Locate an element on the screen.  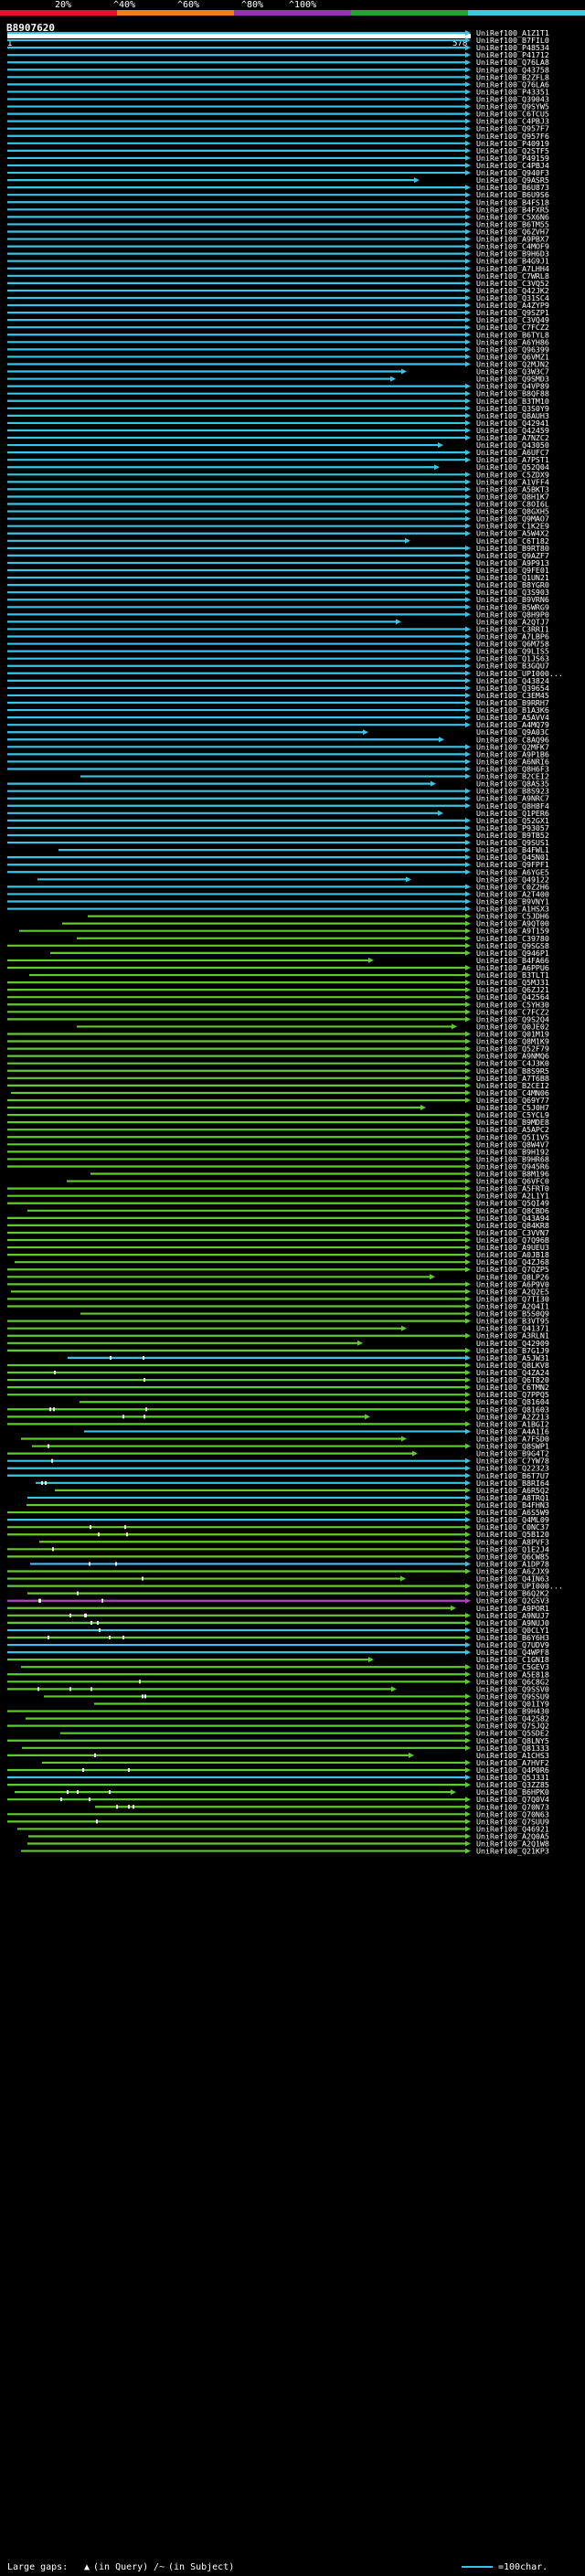
hit-row: UniRef100_C1GNI8 is located at coordinates (278, 1659).